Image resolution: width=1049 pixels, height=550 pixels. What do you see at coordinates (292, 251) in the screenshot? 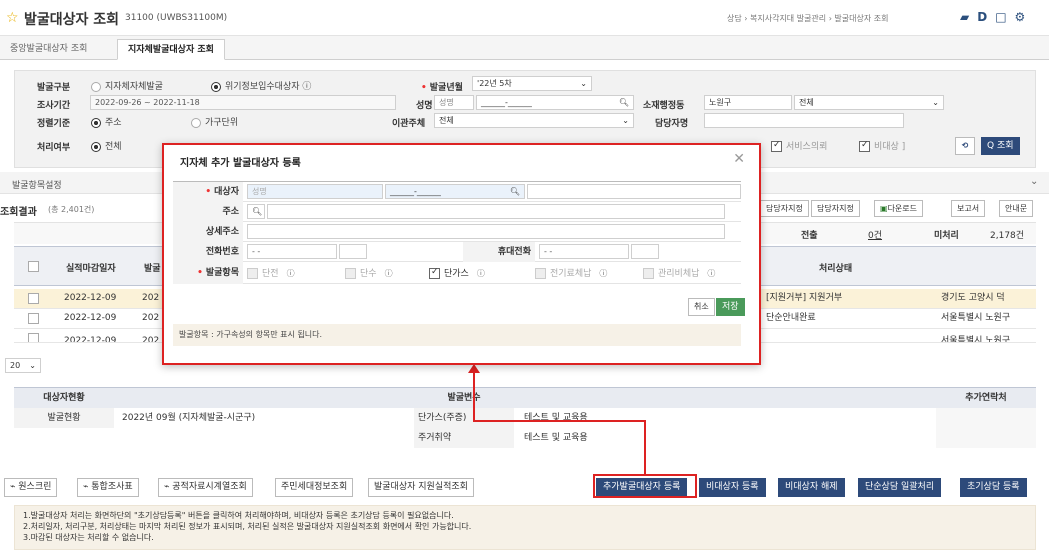
I see `phone-input: - -` at bounding box center [292, 251].